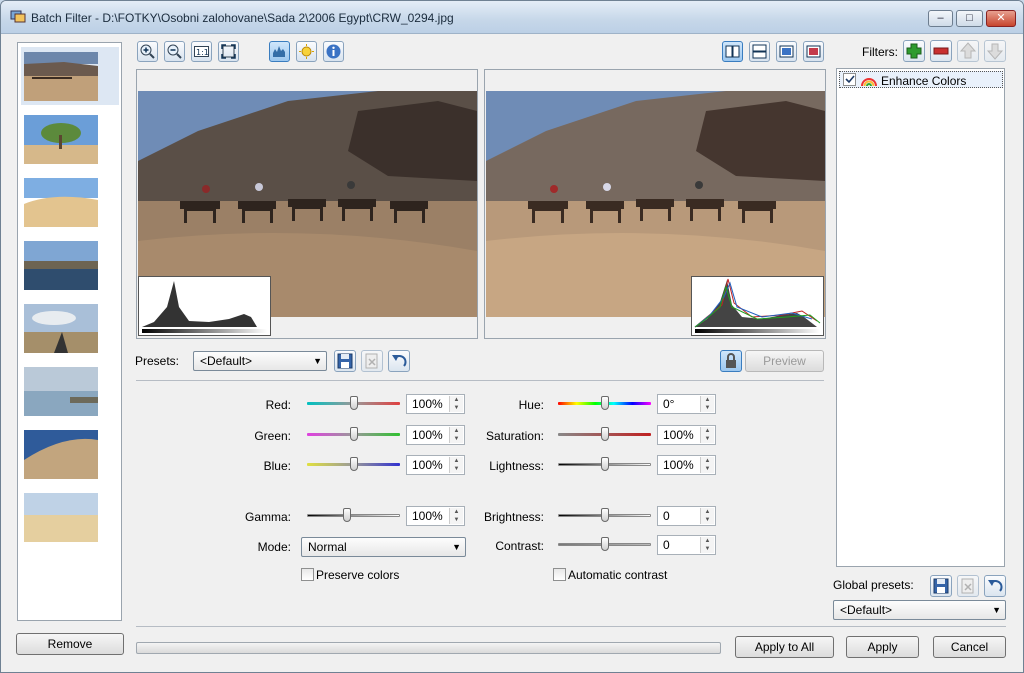 This screenshot has height=673, width=1024. Describe the element at coordinates (345, 361) in the screenshot. I see `save-preset-button` at that location.